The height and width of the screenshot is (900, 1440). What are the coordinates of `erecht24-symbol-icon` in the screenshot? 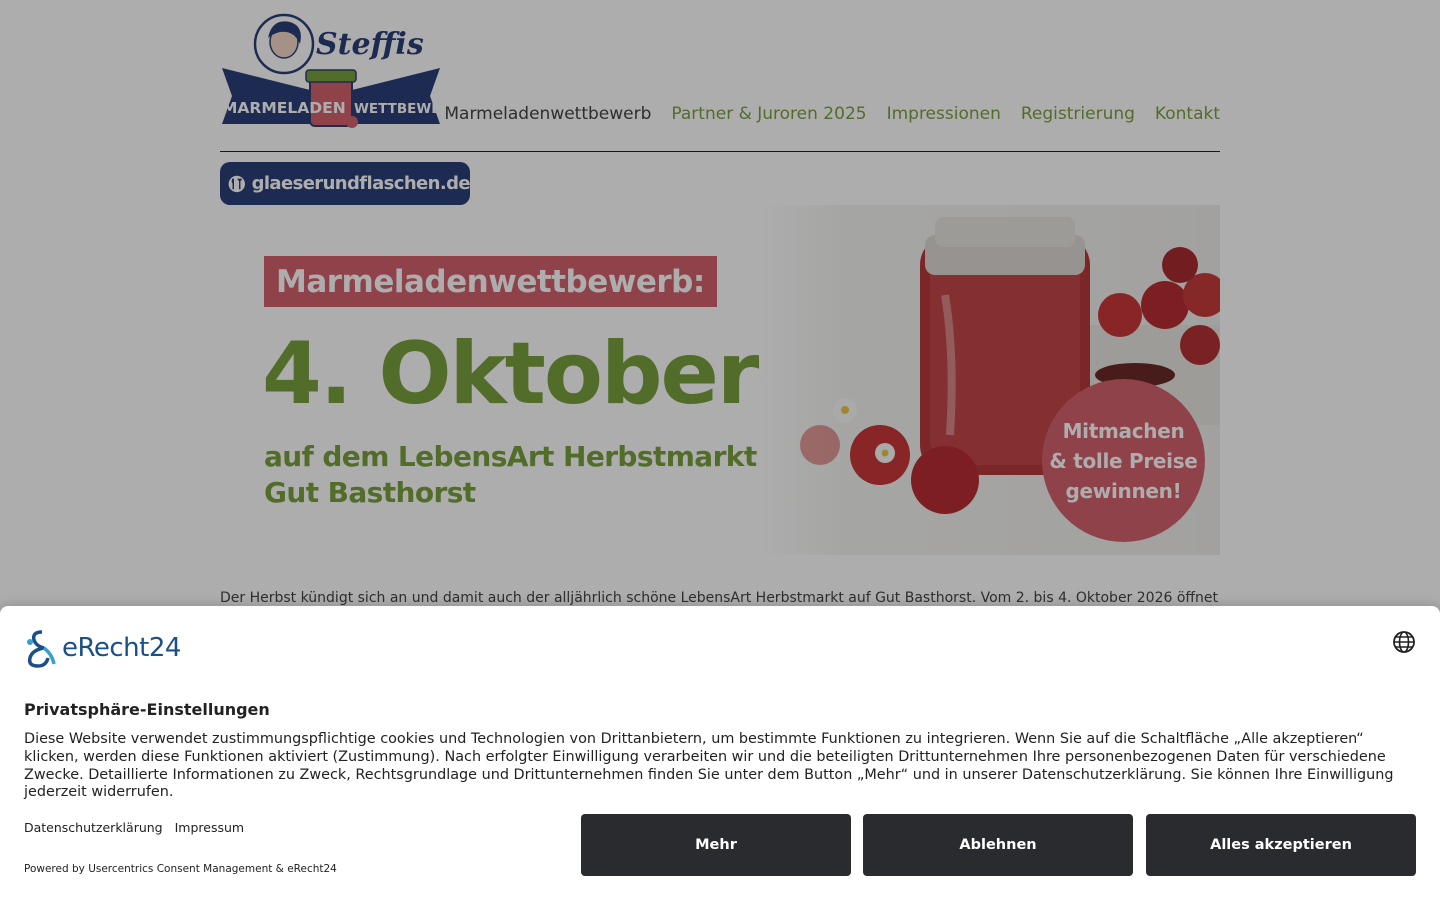 It's located at (41, 649).